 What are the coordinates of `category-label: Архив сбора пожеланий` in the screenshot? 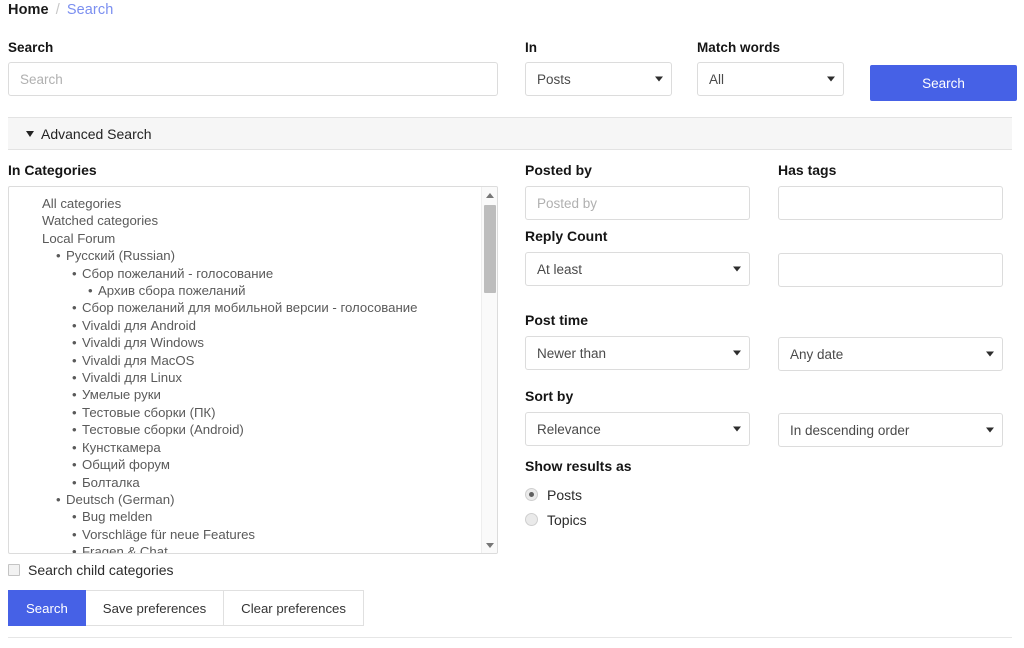 It's located at (172, 291).